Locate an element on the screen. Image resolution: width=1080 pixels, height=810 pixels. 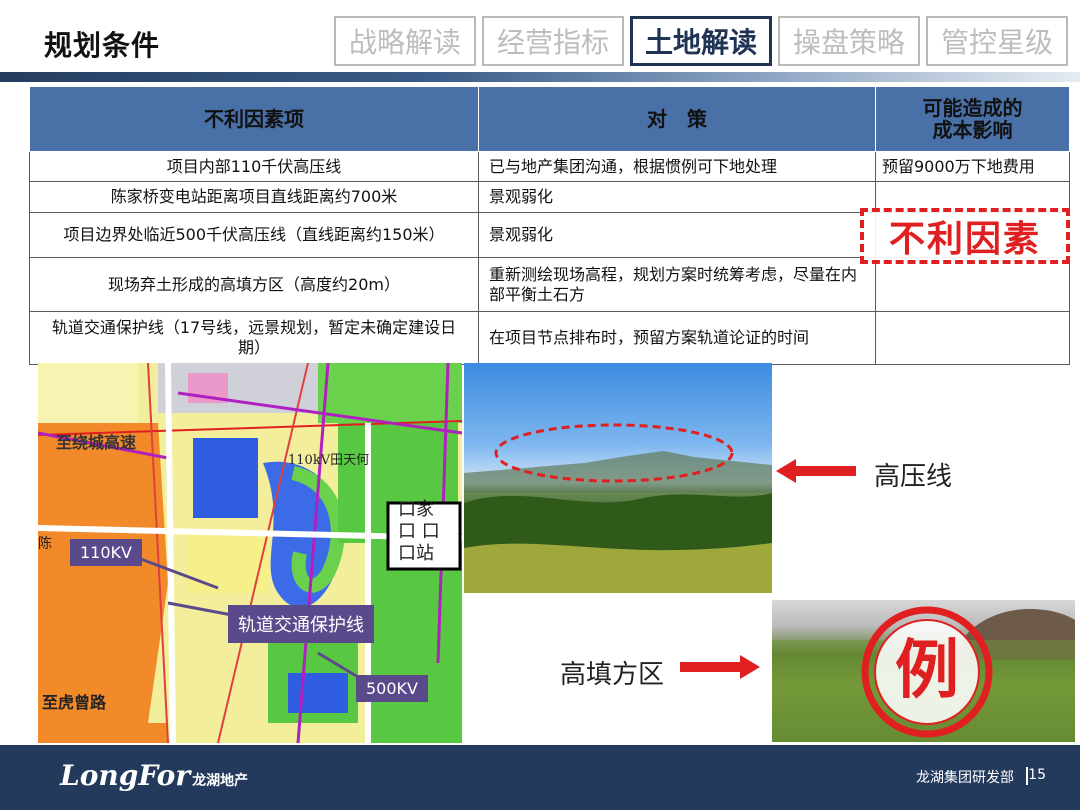
adverse-factor-stamp: 不利因素 is located at coordinates (965, 236).